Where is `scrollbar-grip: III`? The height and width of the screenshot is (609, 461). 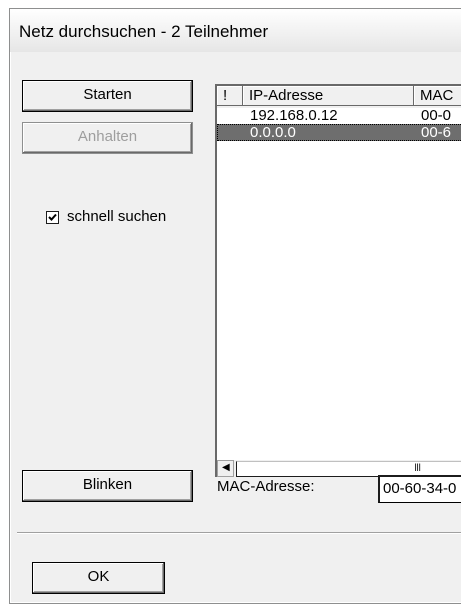 scrollbar-grip: III is located at coordinates (417, 468).